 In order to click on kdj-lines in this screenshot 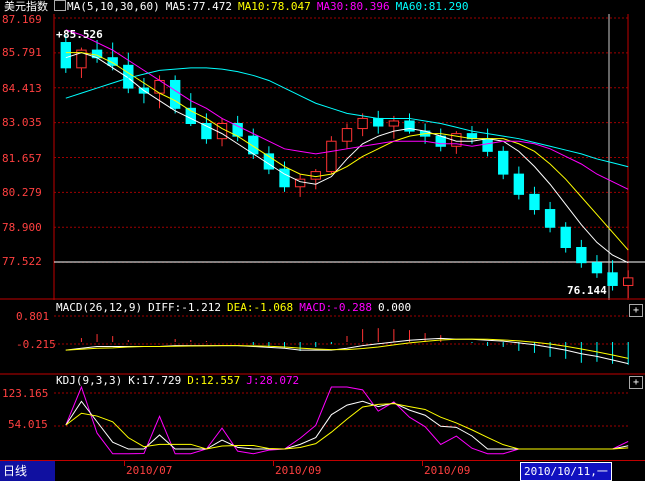, I will do `click(347, 420)`.